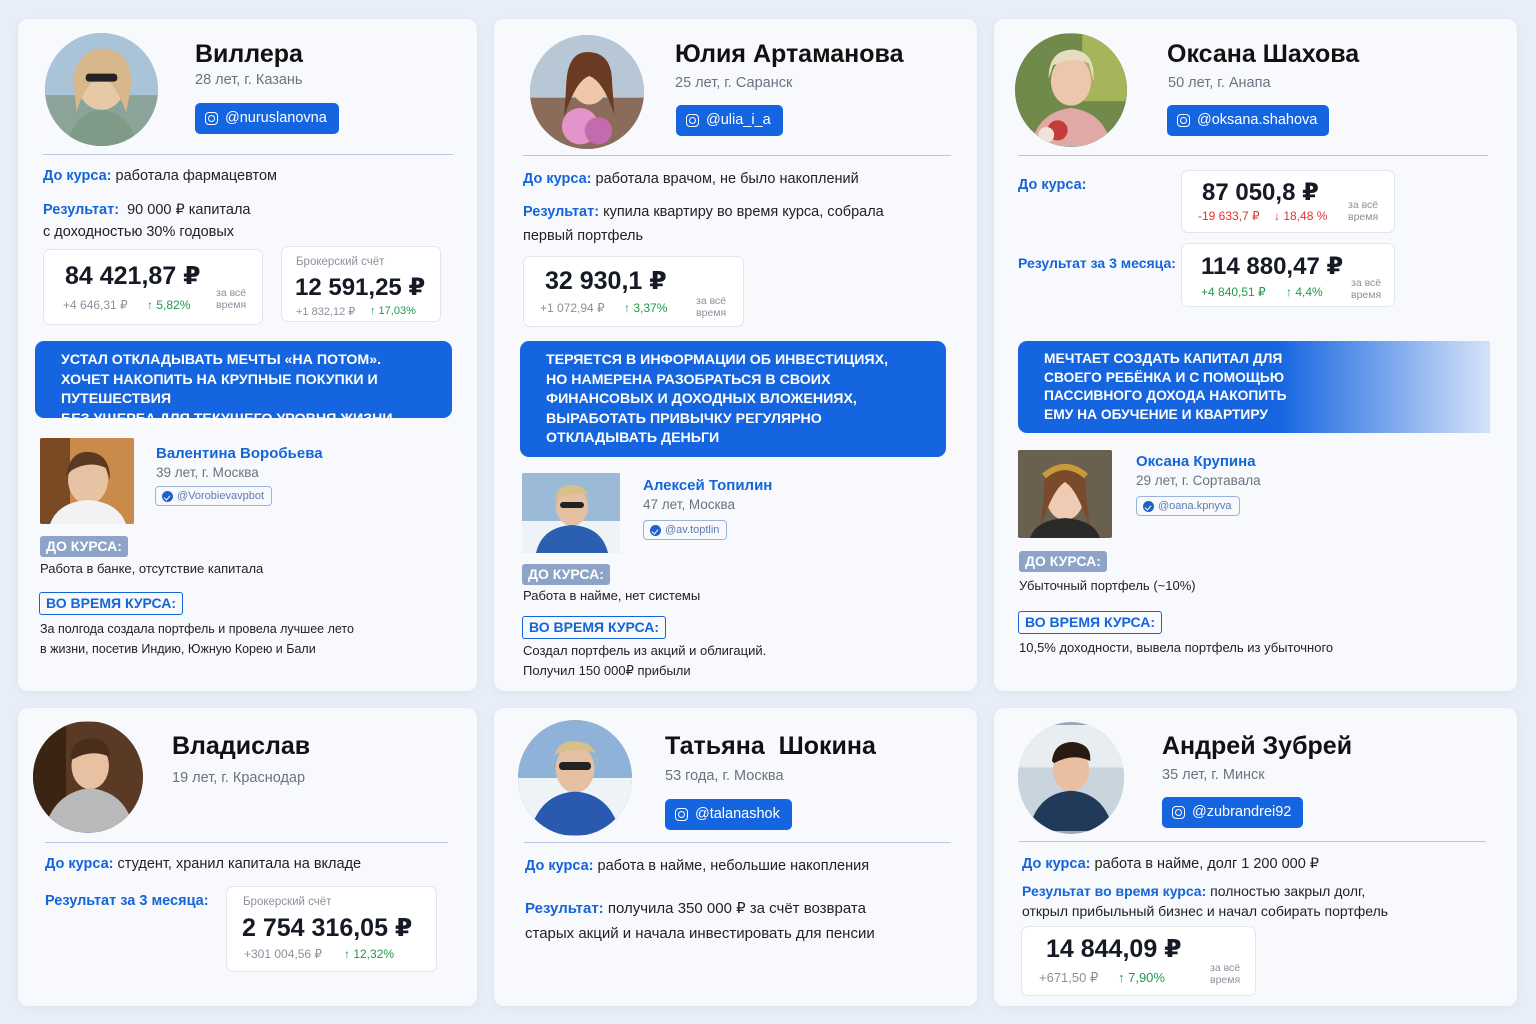 The width and height of the screenshot is (1536, 1024). Describe the element at coordinates (369, 954) in the screenshot. I see `brokerage-percent: ↑ 12,32%` at that location.